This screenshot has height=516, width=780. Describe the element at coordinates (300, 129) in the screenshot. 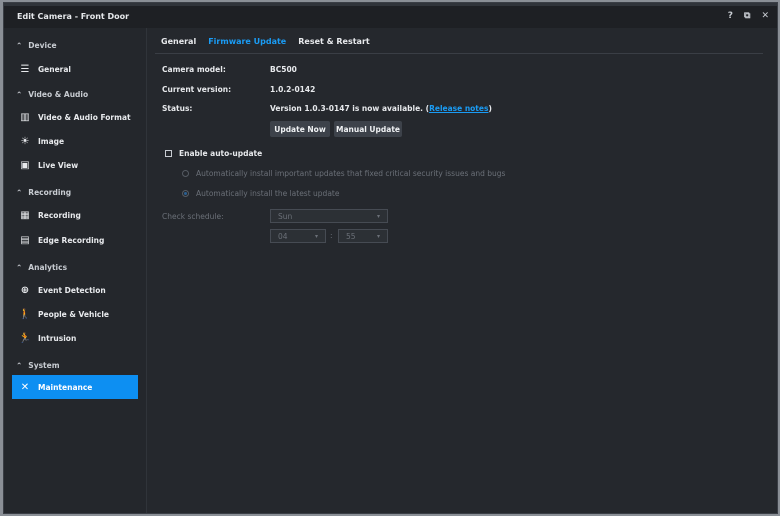

I see `update-now-button: Update Now` at that location.